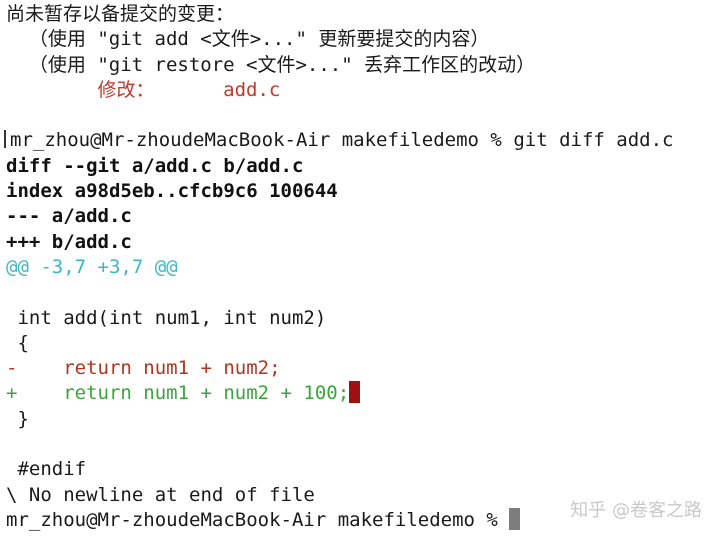 The width and height of the screenshot is (720, 536). What do you see at coordinates (155, 165) in the screenshot?
I see `diff-header-git: diff --git a/add.c b/add.c` at bounding box center [155, 165].